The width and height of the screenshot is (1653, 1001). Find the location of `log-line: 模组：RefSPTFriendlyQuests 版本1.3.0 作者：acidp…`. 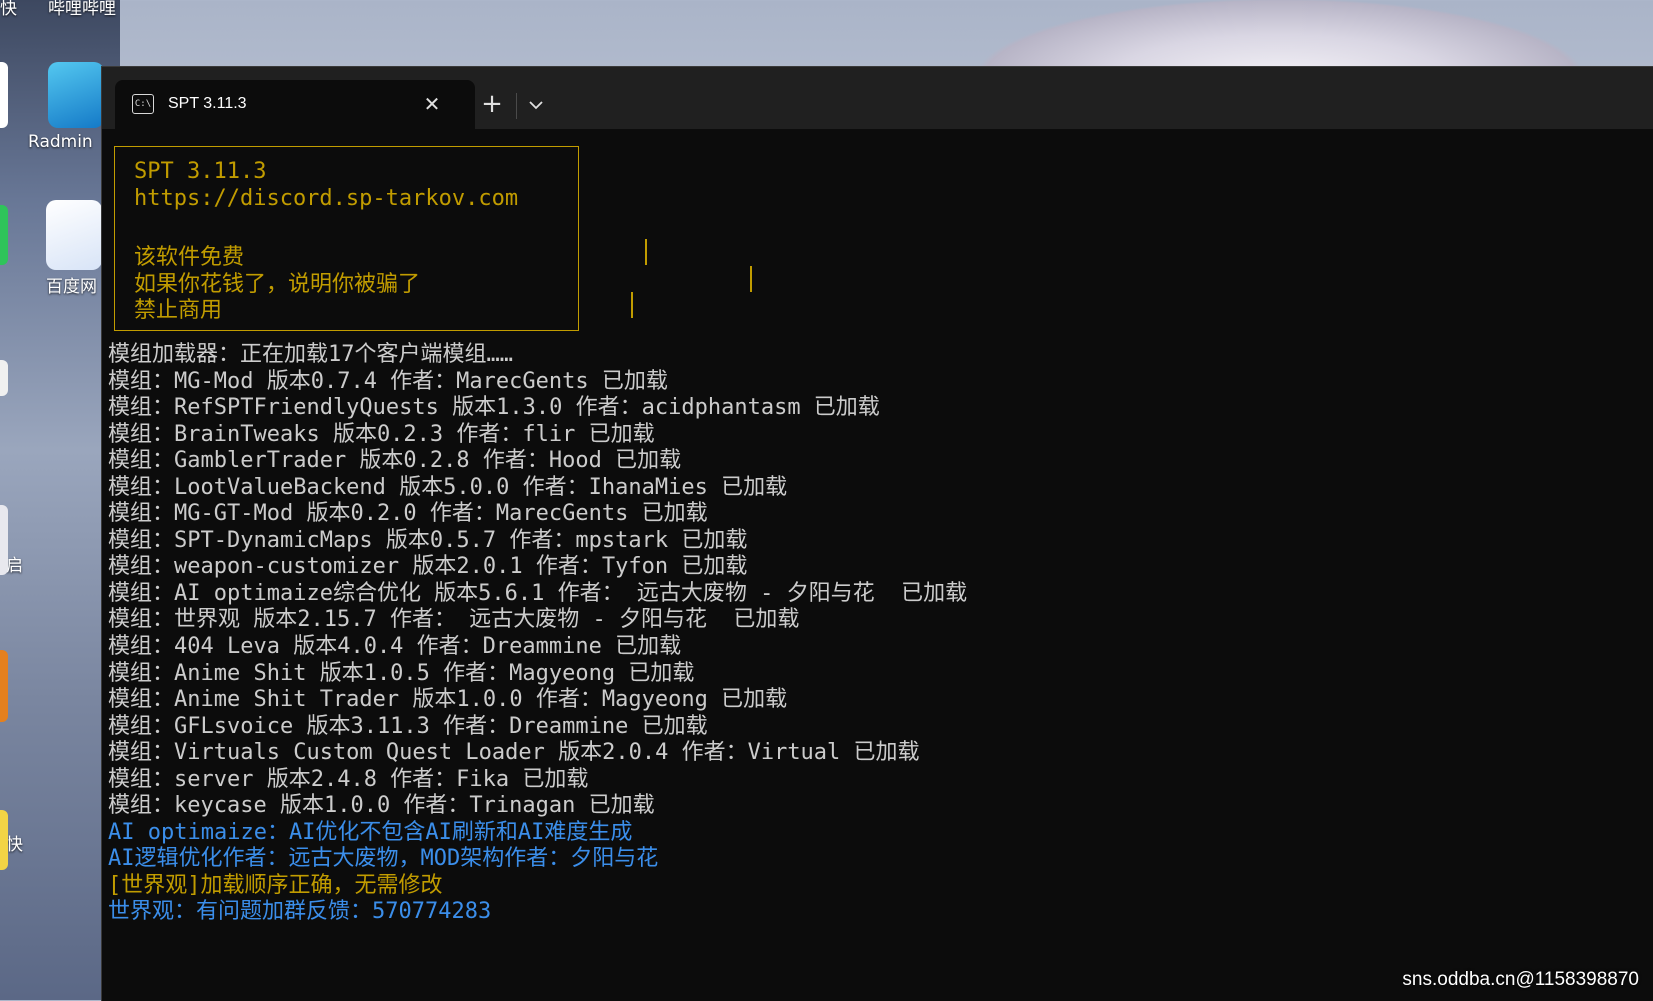

log-line: 模组：RefSPTFriendlyQuests 版本1.3.0 作者：acidp… is located at coordinates (494, 408).